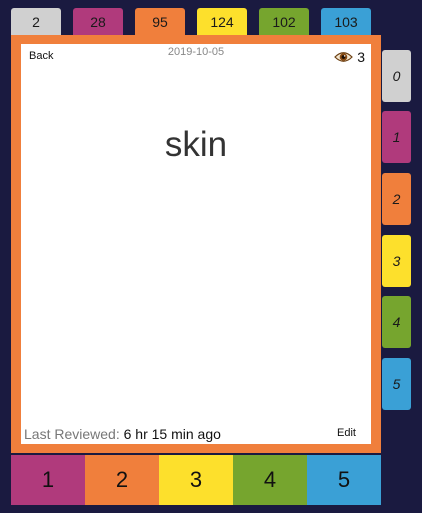 The width and height of the screenshot is (422, 513). I want to click on view-count: 3, so click(361, 57).